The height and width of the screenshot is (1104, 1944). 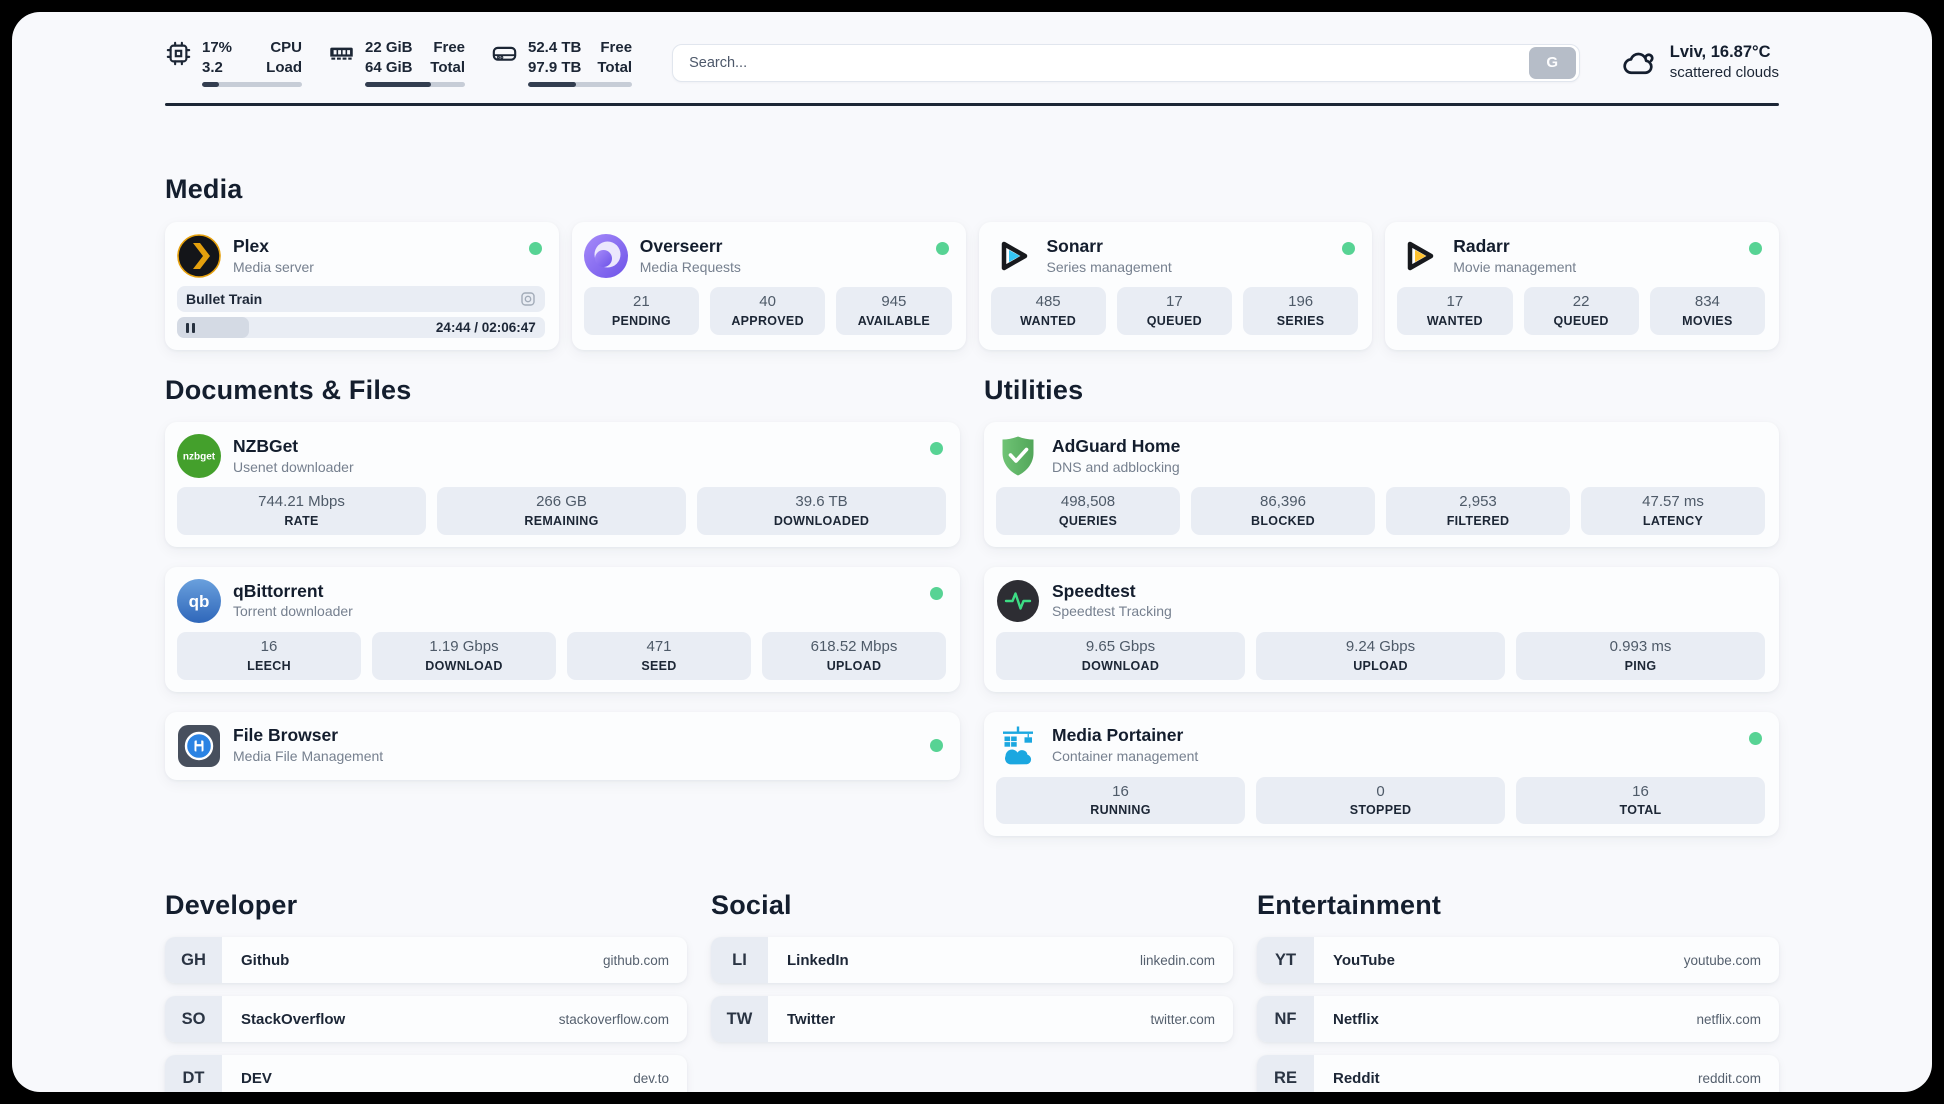 I want to click on disk-free-label: Free, so click(x=616, y=47).